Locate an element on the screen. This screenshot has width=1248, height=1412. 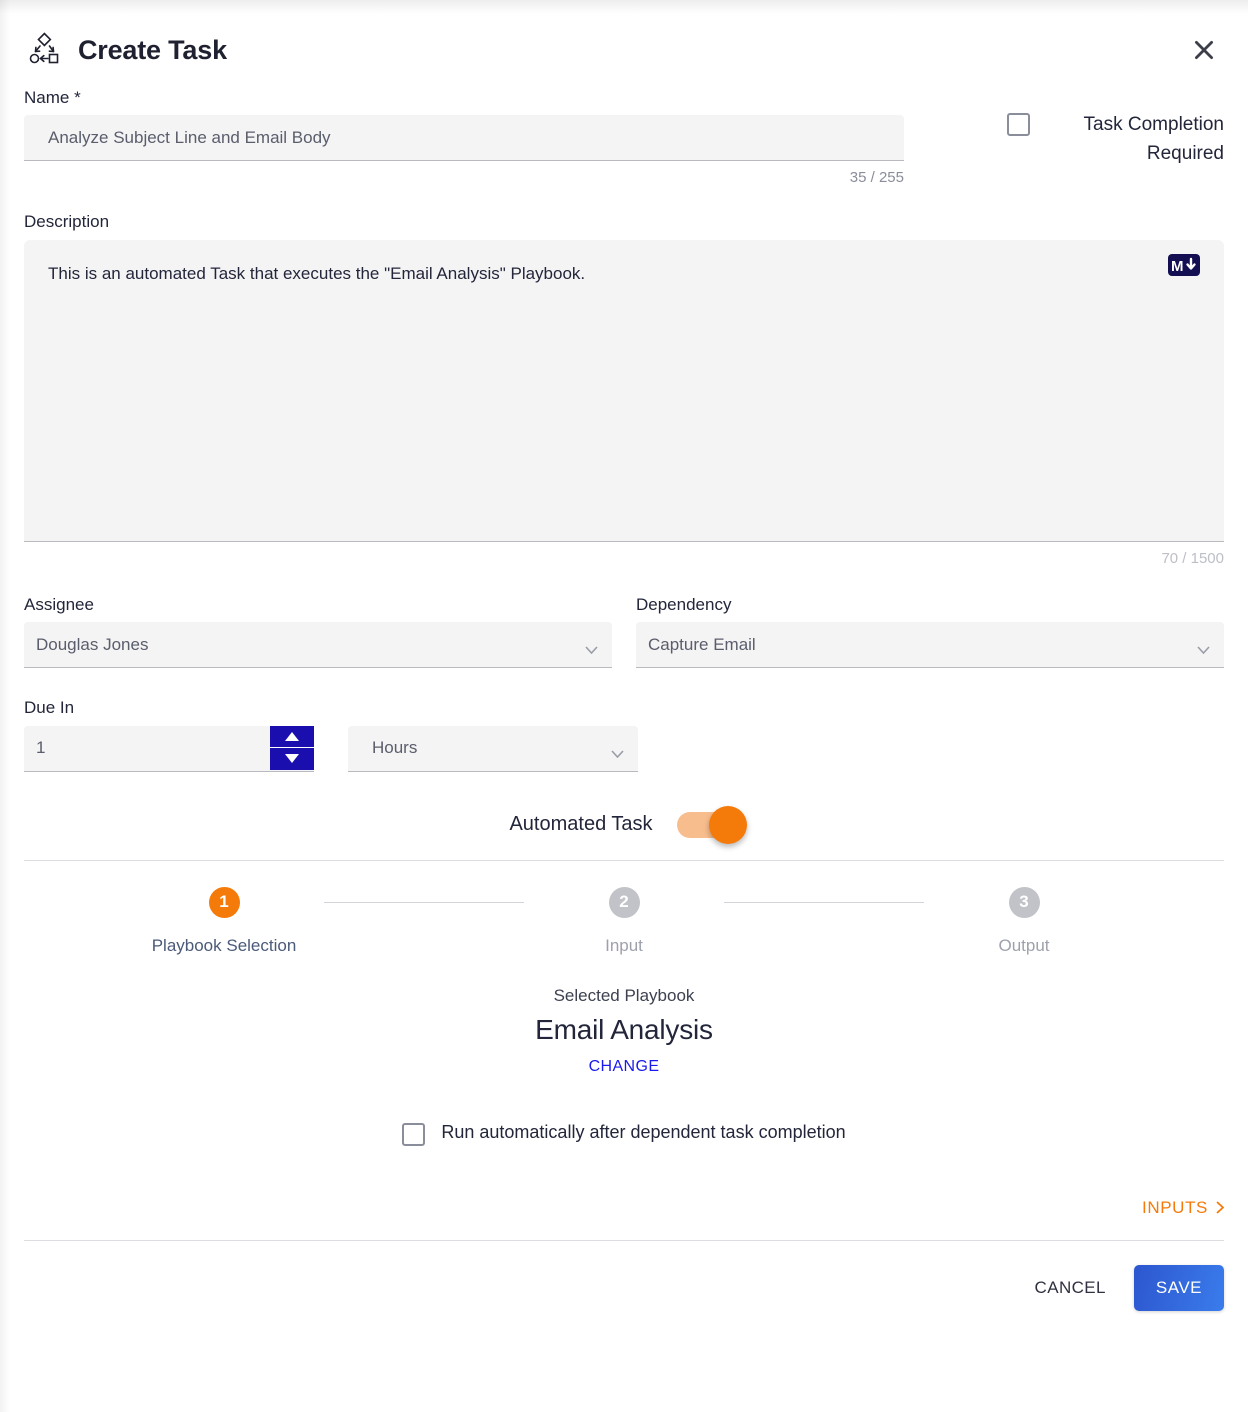
assignee-group: Assignee Douglas Jones is located at coordinates (318, 631).